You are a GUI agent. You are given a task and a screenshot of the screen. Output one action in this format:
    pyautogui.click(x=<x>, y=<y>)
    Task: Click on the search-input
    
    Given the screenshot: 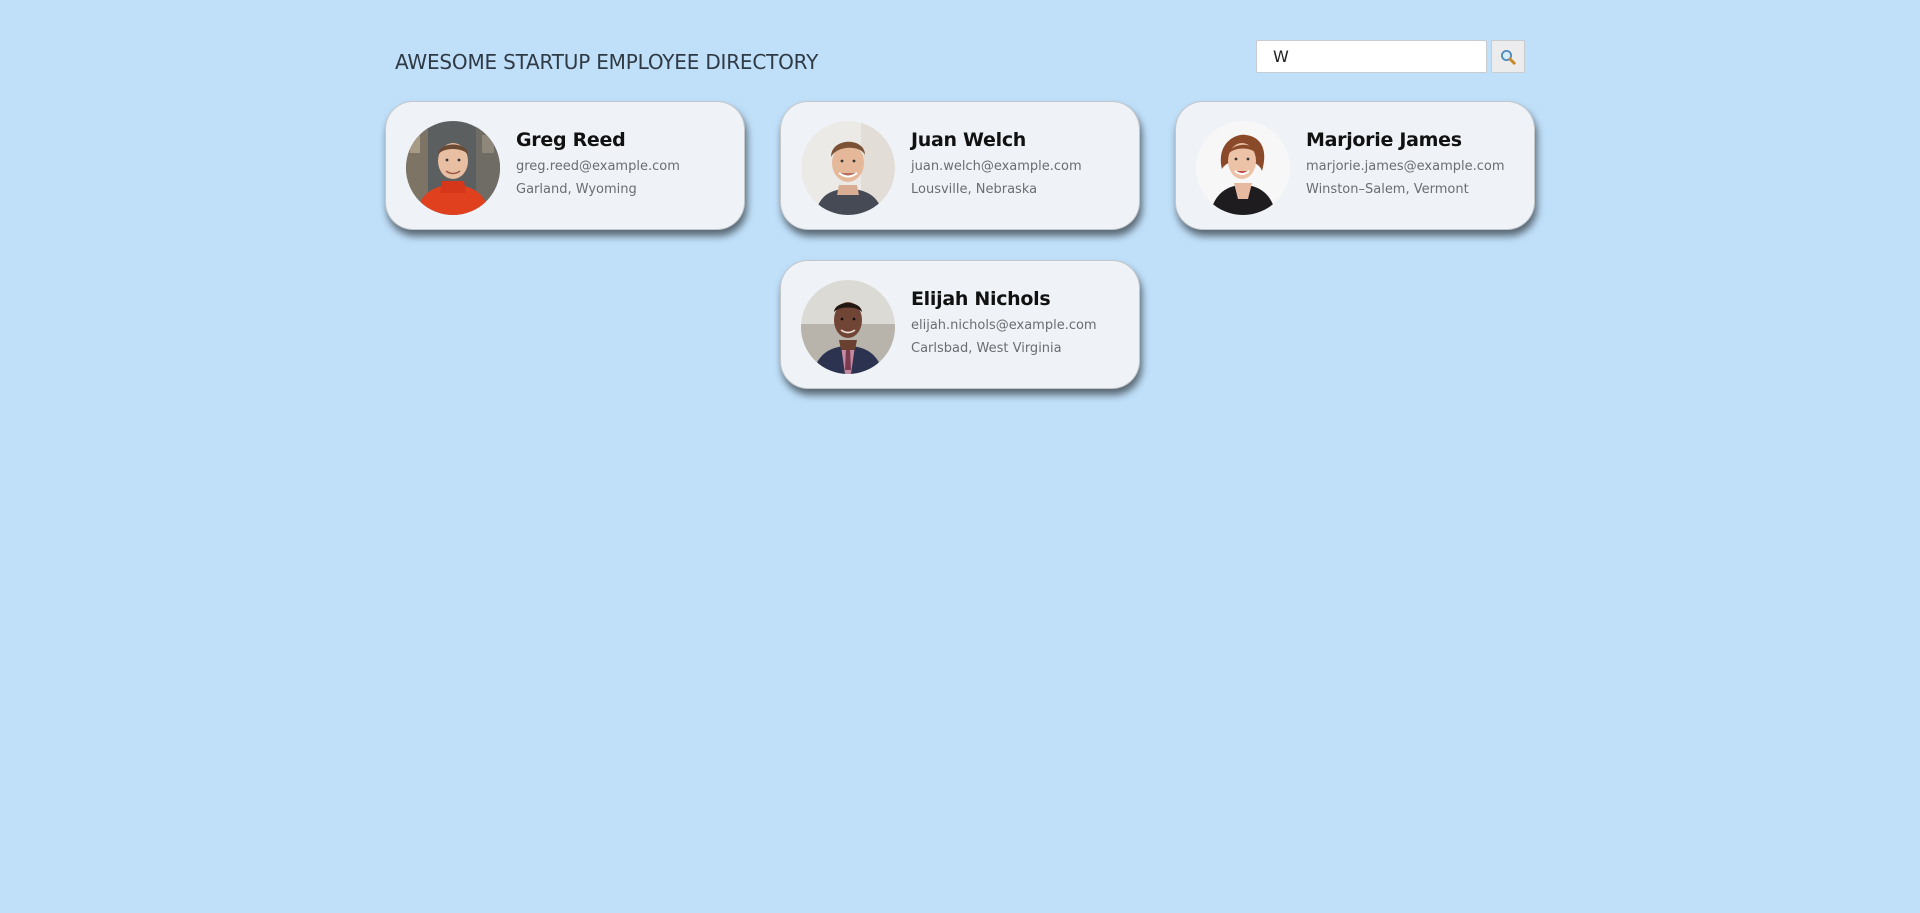 What is the action you would take?
    pyautogui.click(x=1371, y=56)
    